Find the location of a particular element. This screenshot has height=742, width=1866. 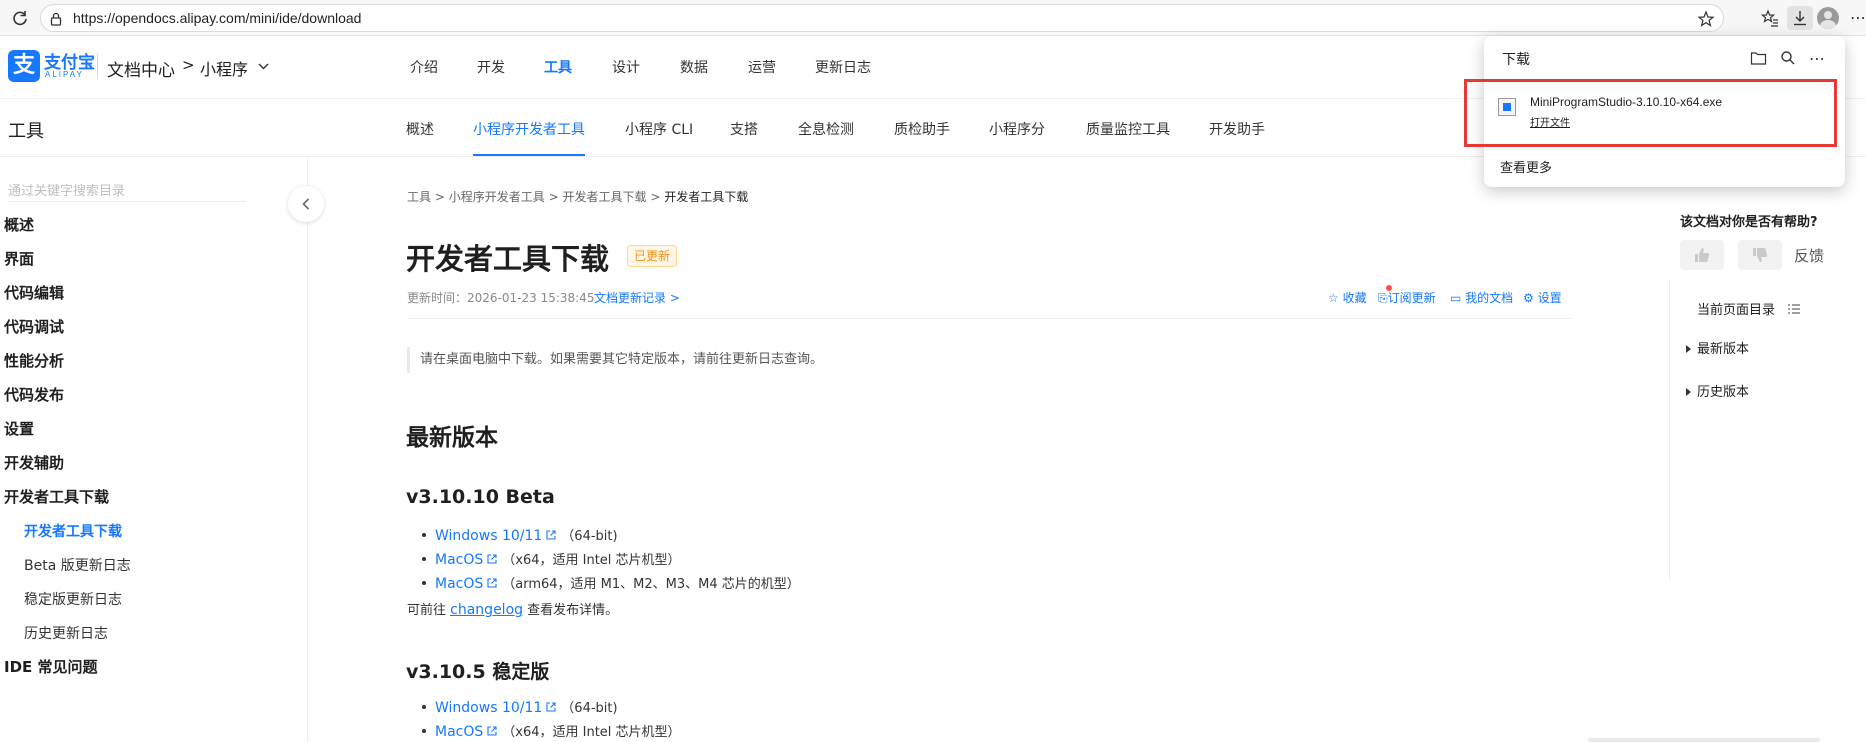

lock-icon is located at coordinates (56, 18).